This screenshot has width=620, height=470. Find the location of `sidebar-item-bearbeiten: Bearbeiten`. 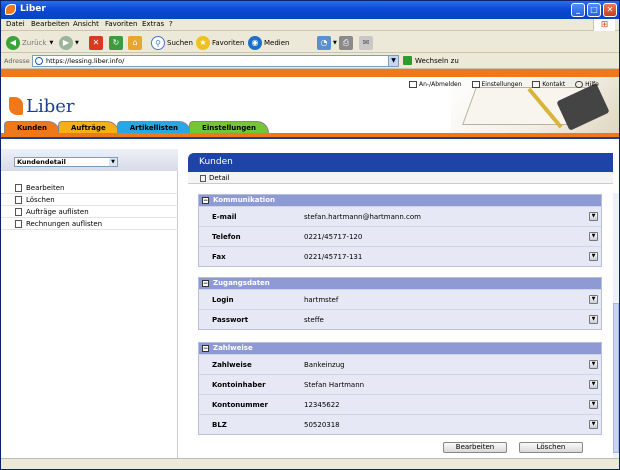

sidebar-item-bearbeiten: Bearbeiten is located at coordinates (89, 188).